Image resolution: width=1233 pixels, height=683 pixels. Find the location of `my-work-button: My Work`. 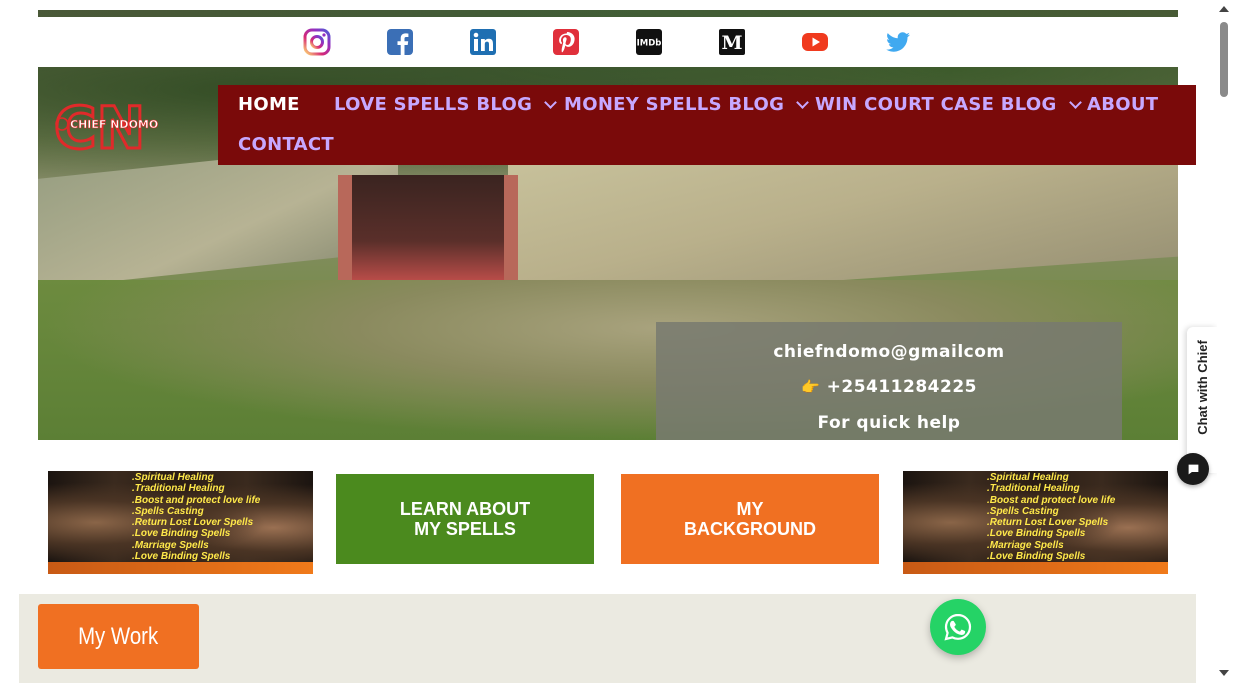

my-work-button: My Work is located at coordinates (118, 636).